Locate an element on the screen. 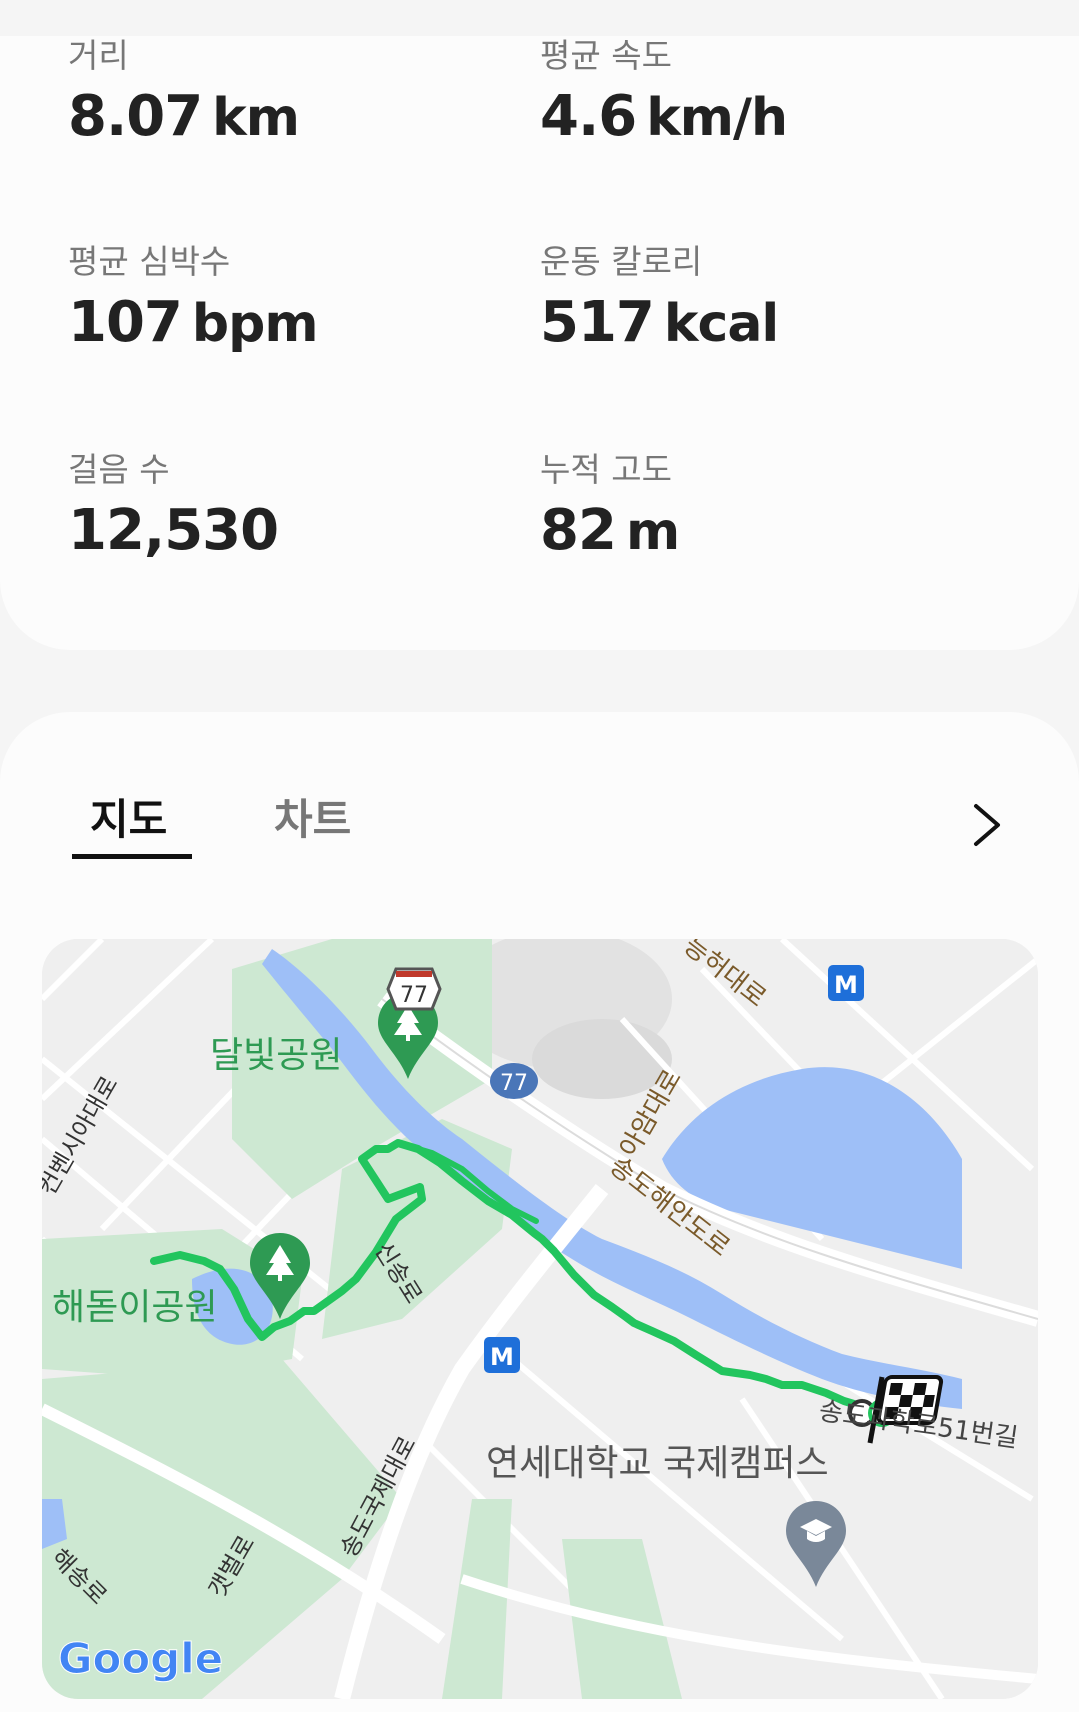  stat-avg-speed-value: 4.6 km/h is located at coordinates (664, 116).